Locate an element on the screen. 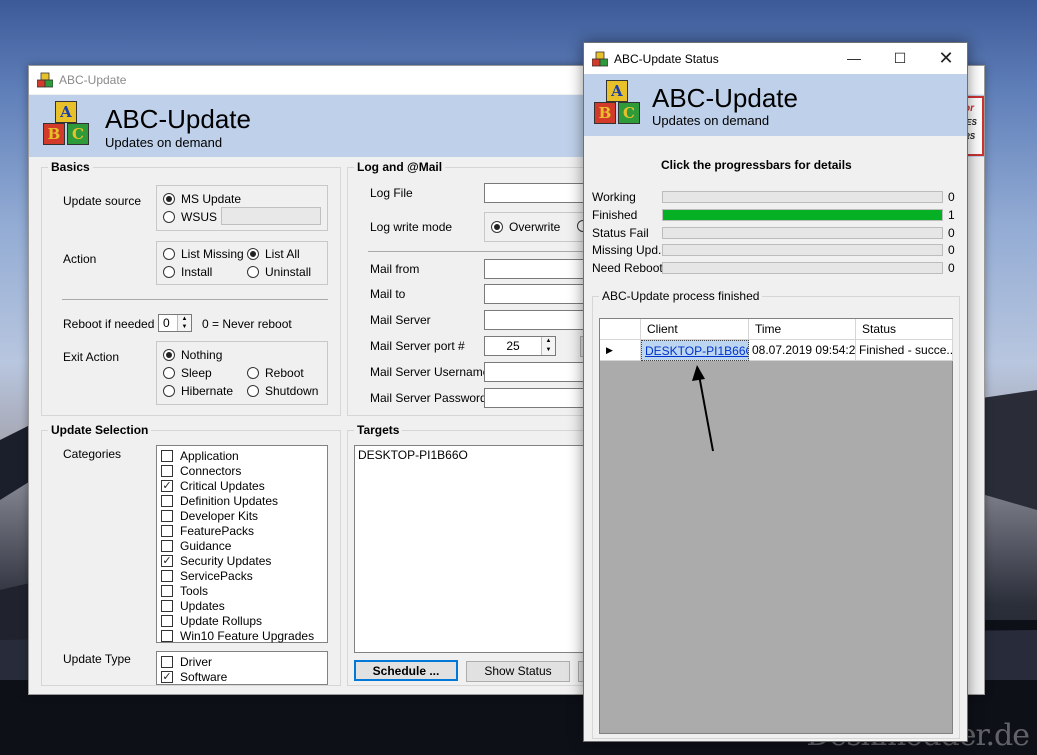 The height and width of the screenshot is (755, 1037). client-link: DESKTOP-PI1B66O is located at coordinates (696, 351).